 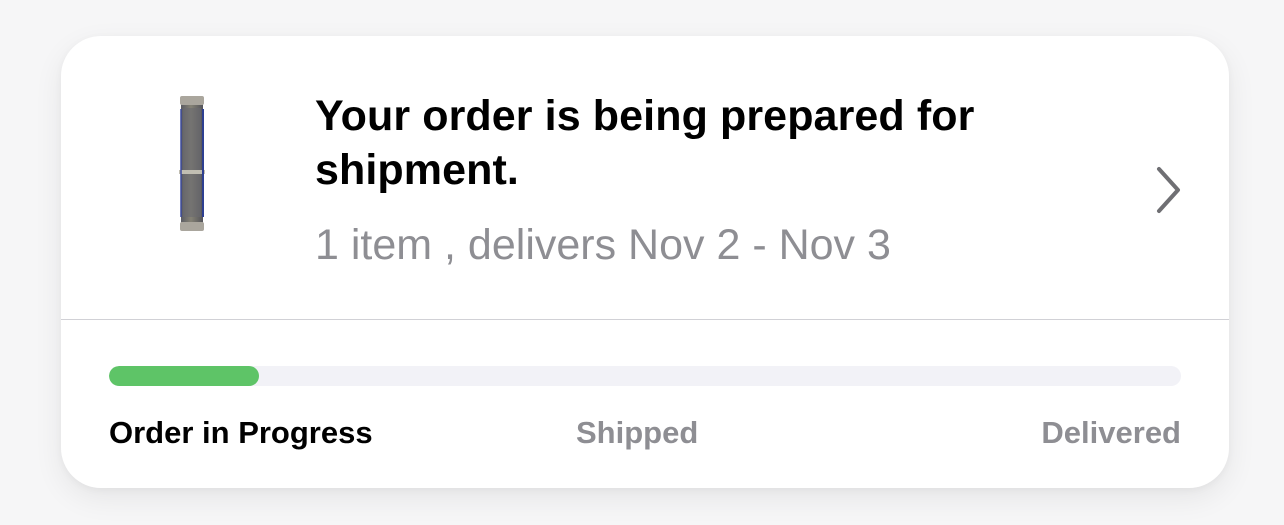 I want to click on delivery-summary: 1 item , delivers Nov 2 - Nov 3, so click(x=603, y=245).